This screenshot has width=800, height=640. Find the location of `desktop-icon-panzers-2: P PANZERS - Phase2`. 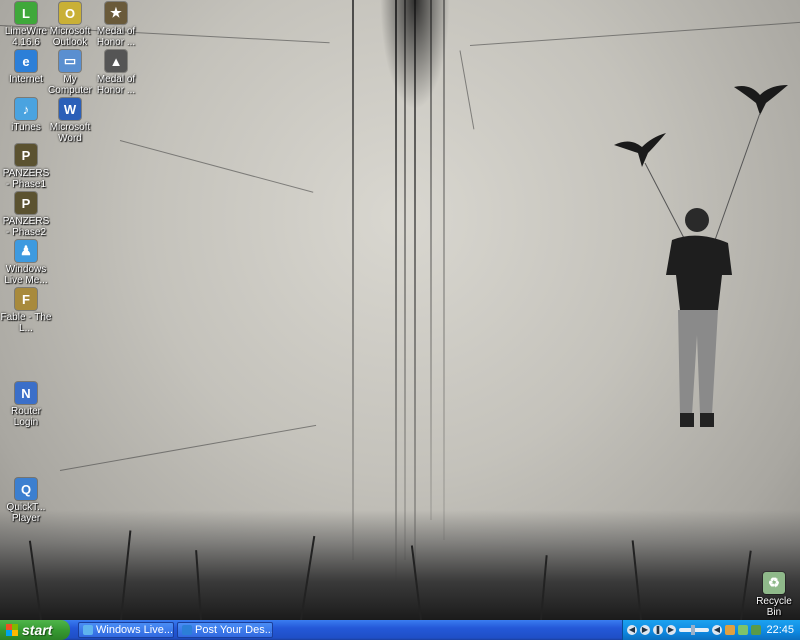

desktop-icon-panzers-2: P PANZERS - Phase2 is located at coordinates (26, 215).